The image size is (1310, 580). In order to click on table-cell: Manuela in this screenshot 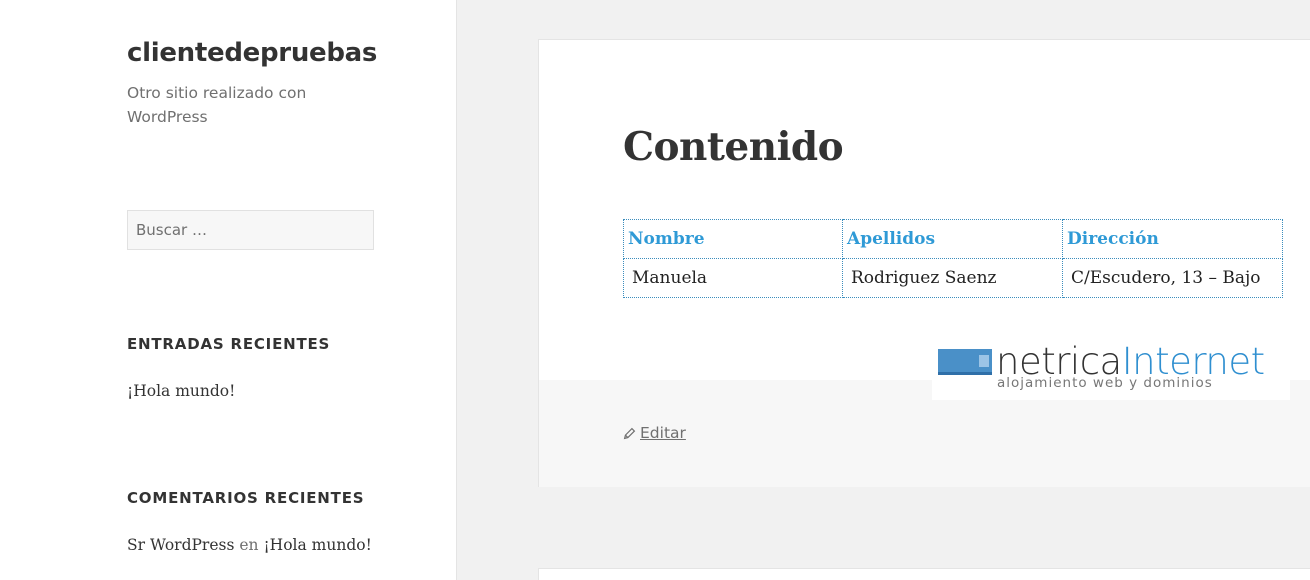, I will do `click(733, 278)`.